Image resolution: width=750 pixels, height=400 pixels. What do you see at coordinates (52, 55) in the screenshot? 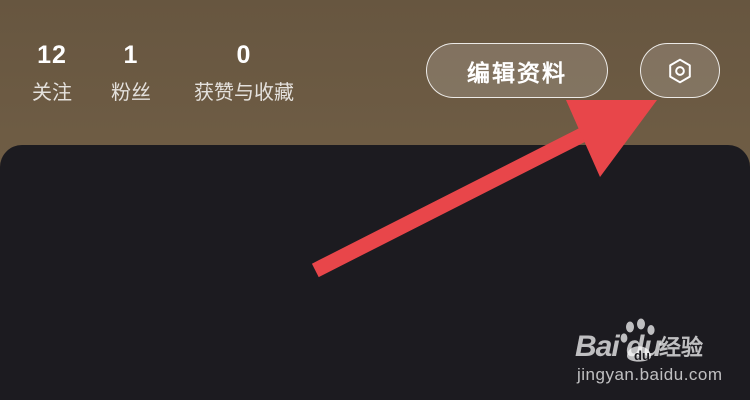
I see `following-count: 12` at bounding box center [52, 55].